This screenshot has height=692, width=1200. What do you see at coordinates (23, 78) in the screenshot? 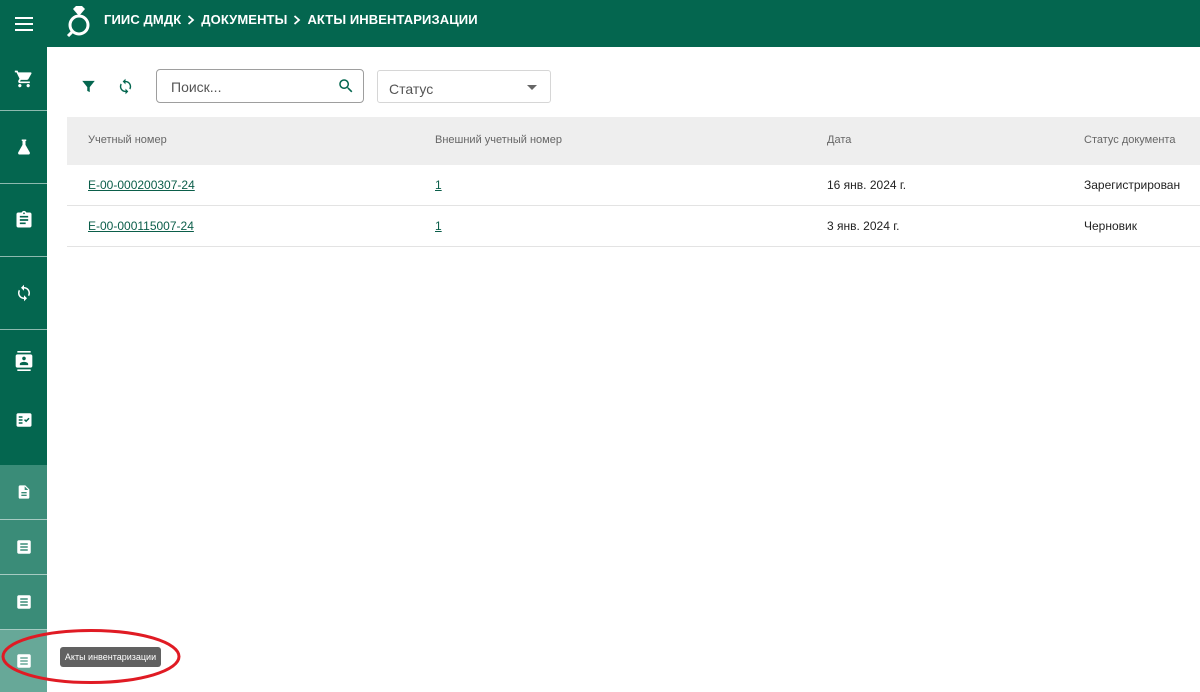
I see `cart-icon` at bounding box center [23, 78].